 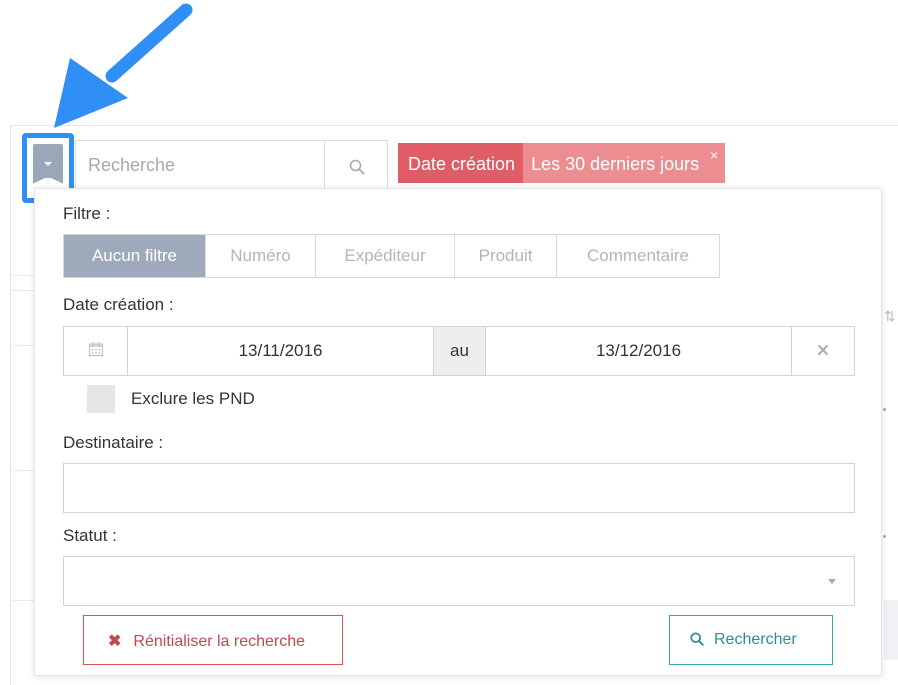 I want to click on exclude-pnd-label: Exclure les PND, so click(x=193, y=398).